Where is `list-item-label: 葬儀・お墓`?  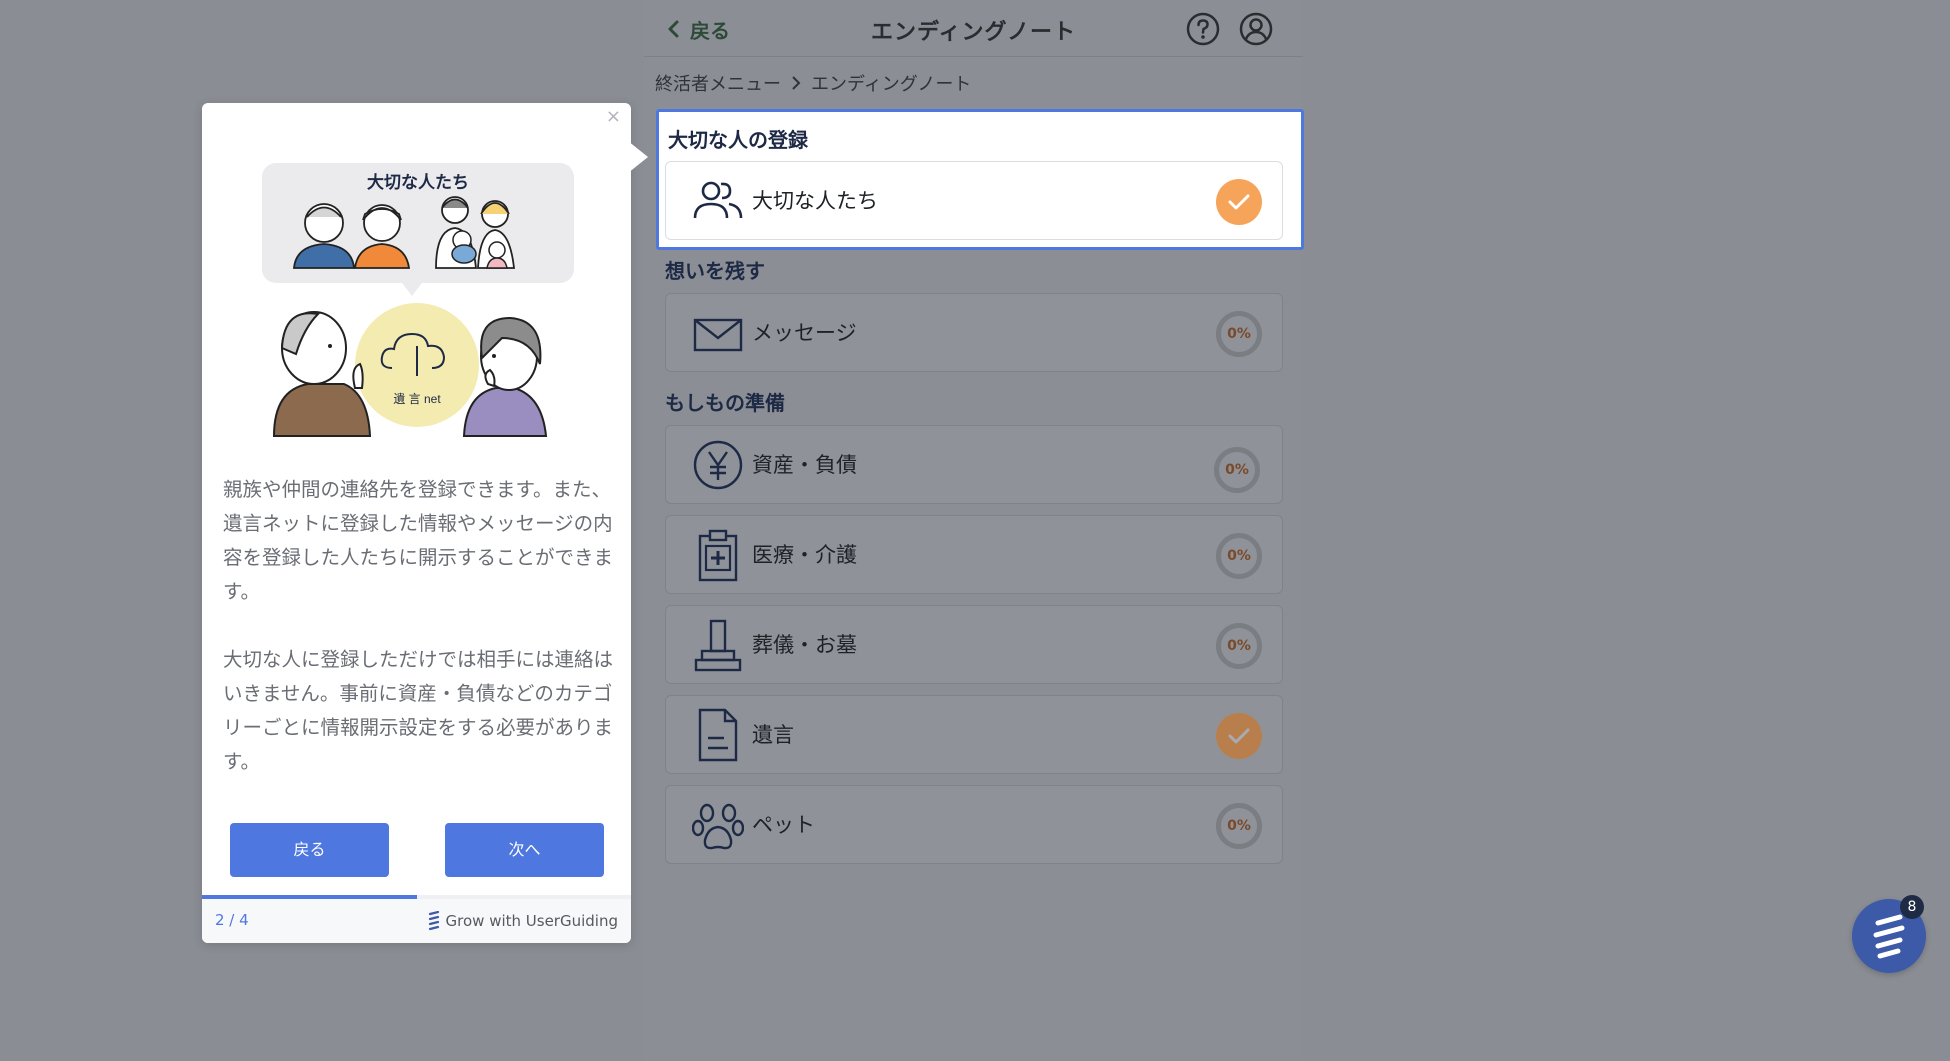 list-item-label: 葬儀・お墓 is located at coordinates (804, 645).